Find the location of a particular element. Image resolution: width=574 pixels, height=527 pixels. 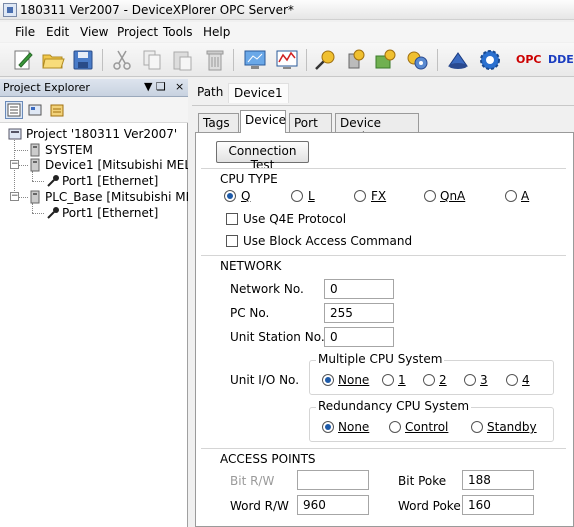

delete-icon is located at coordinates (215, 60).